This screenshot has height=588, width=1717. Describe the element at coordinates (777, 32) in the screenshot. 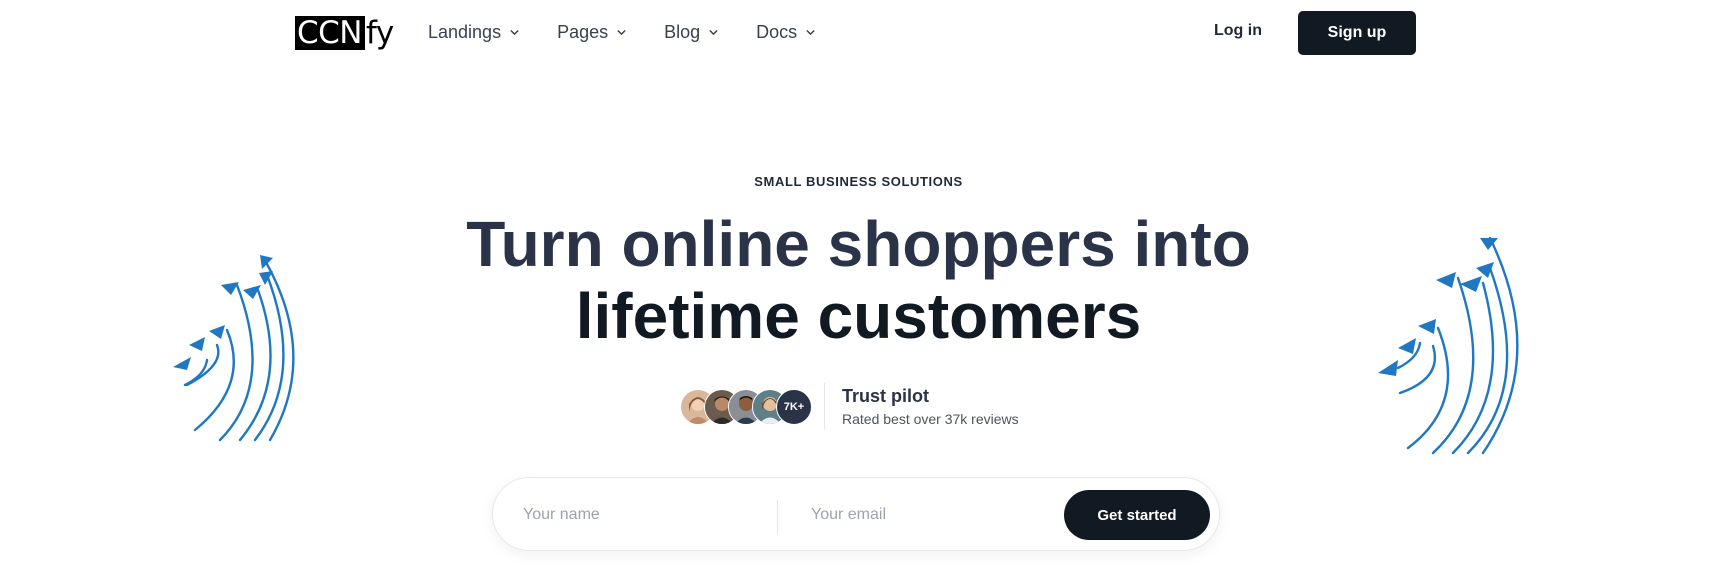

I see `nav-item-label: Docs` at that location.